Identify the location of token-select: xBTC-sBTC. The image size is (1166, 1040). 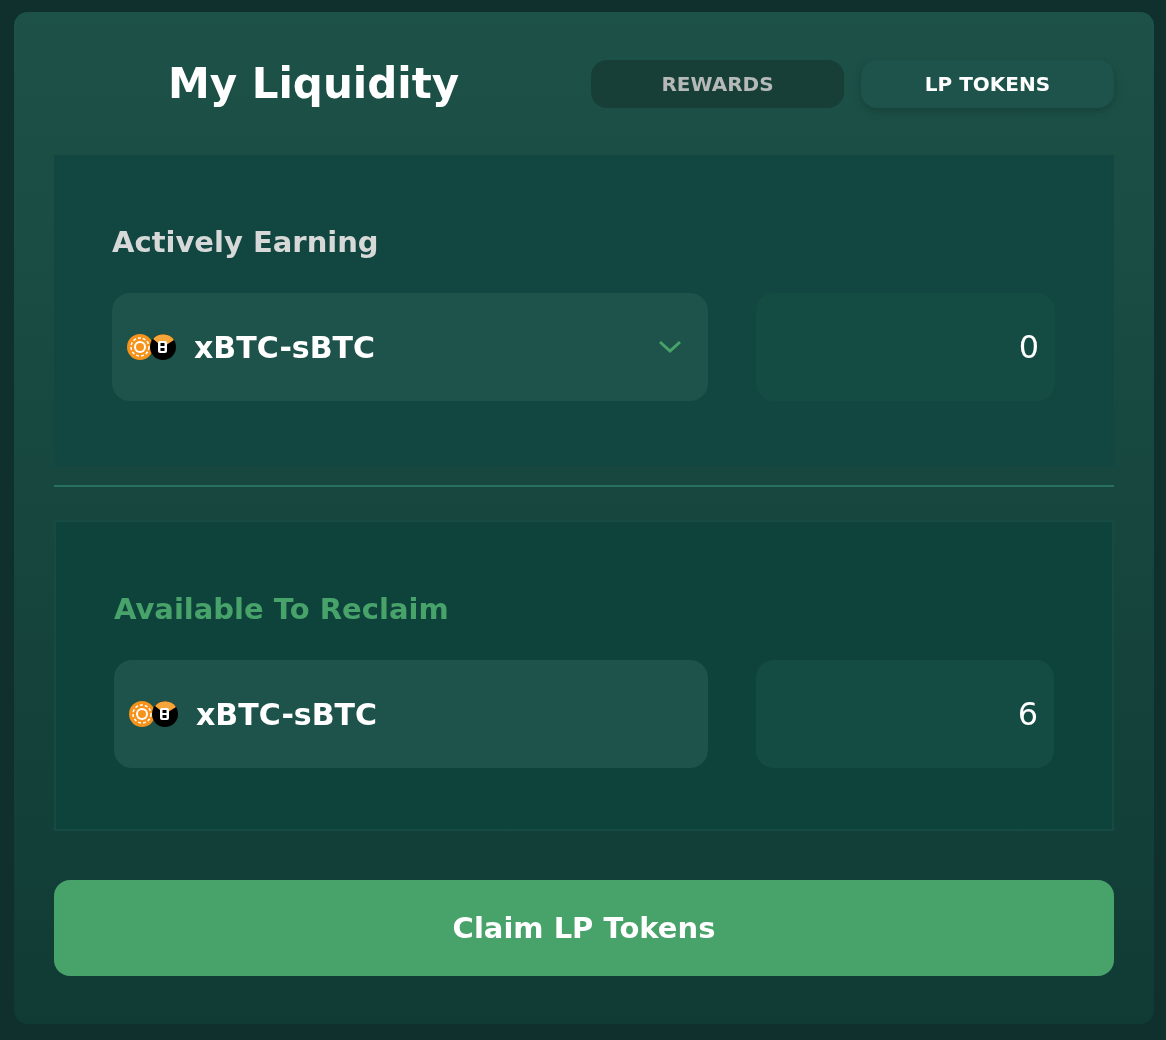
(410, 347).